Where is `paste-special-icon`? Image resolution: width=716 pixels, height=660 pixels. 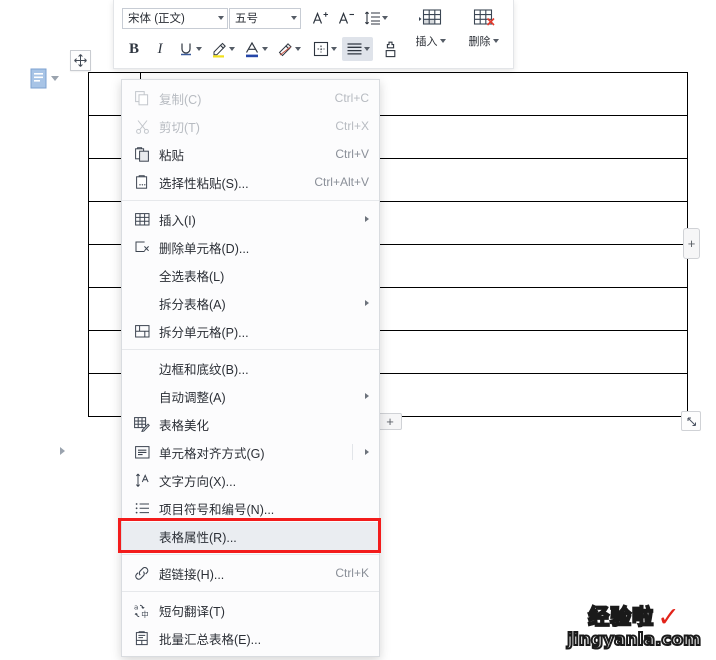
paste-special-icon is located at coordinates (142, 182).